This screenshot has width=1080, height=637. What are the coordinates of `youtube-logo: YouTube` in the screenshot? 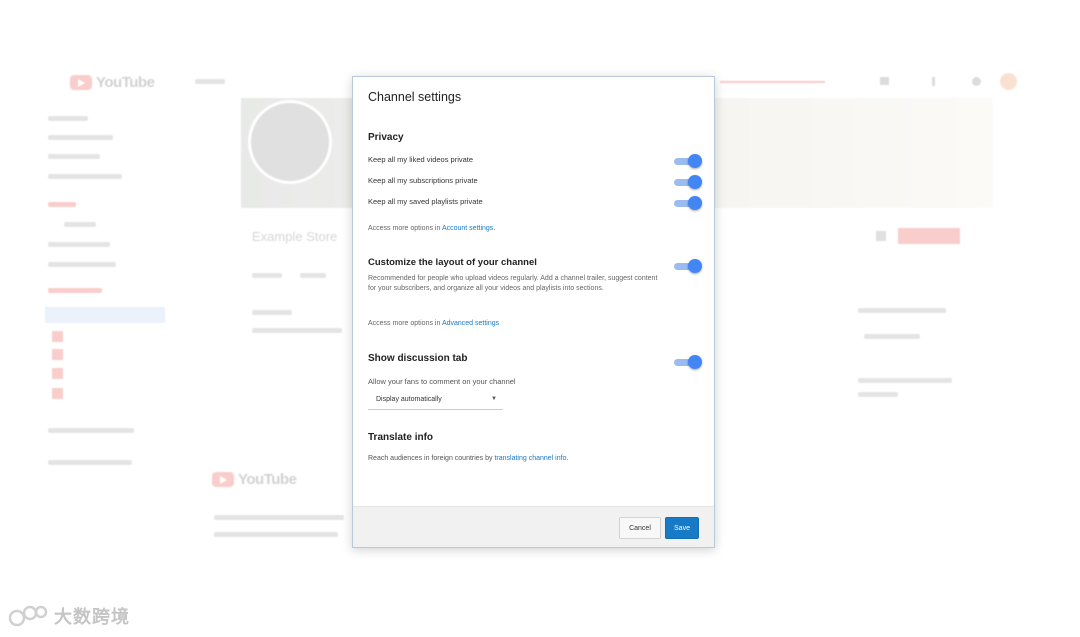 It's located at (112, 82).